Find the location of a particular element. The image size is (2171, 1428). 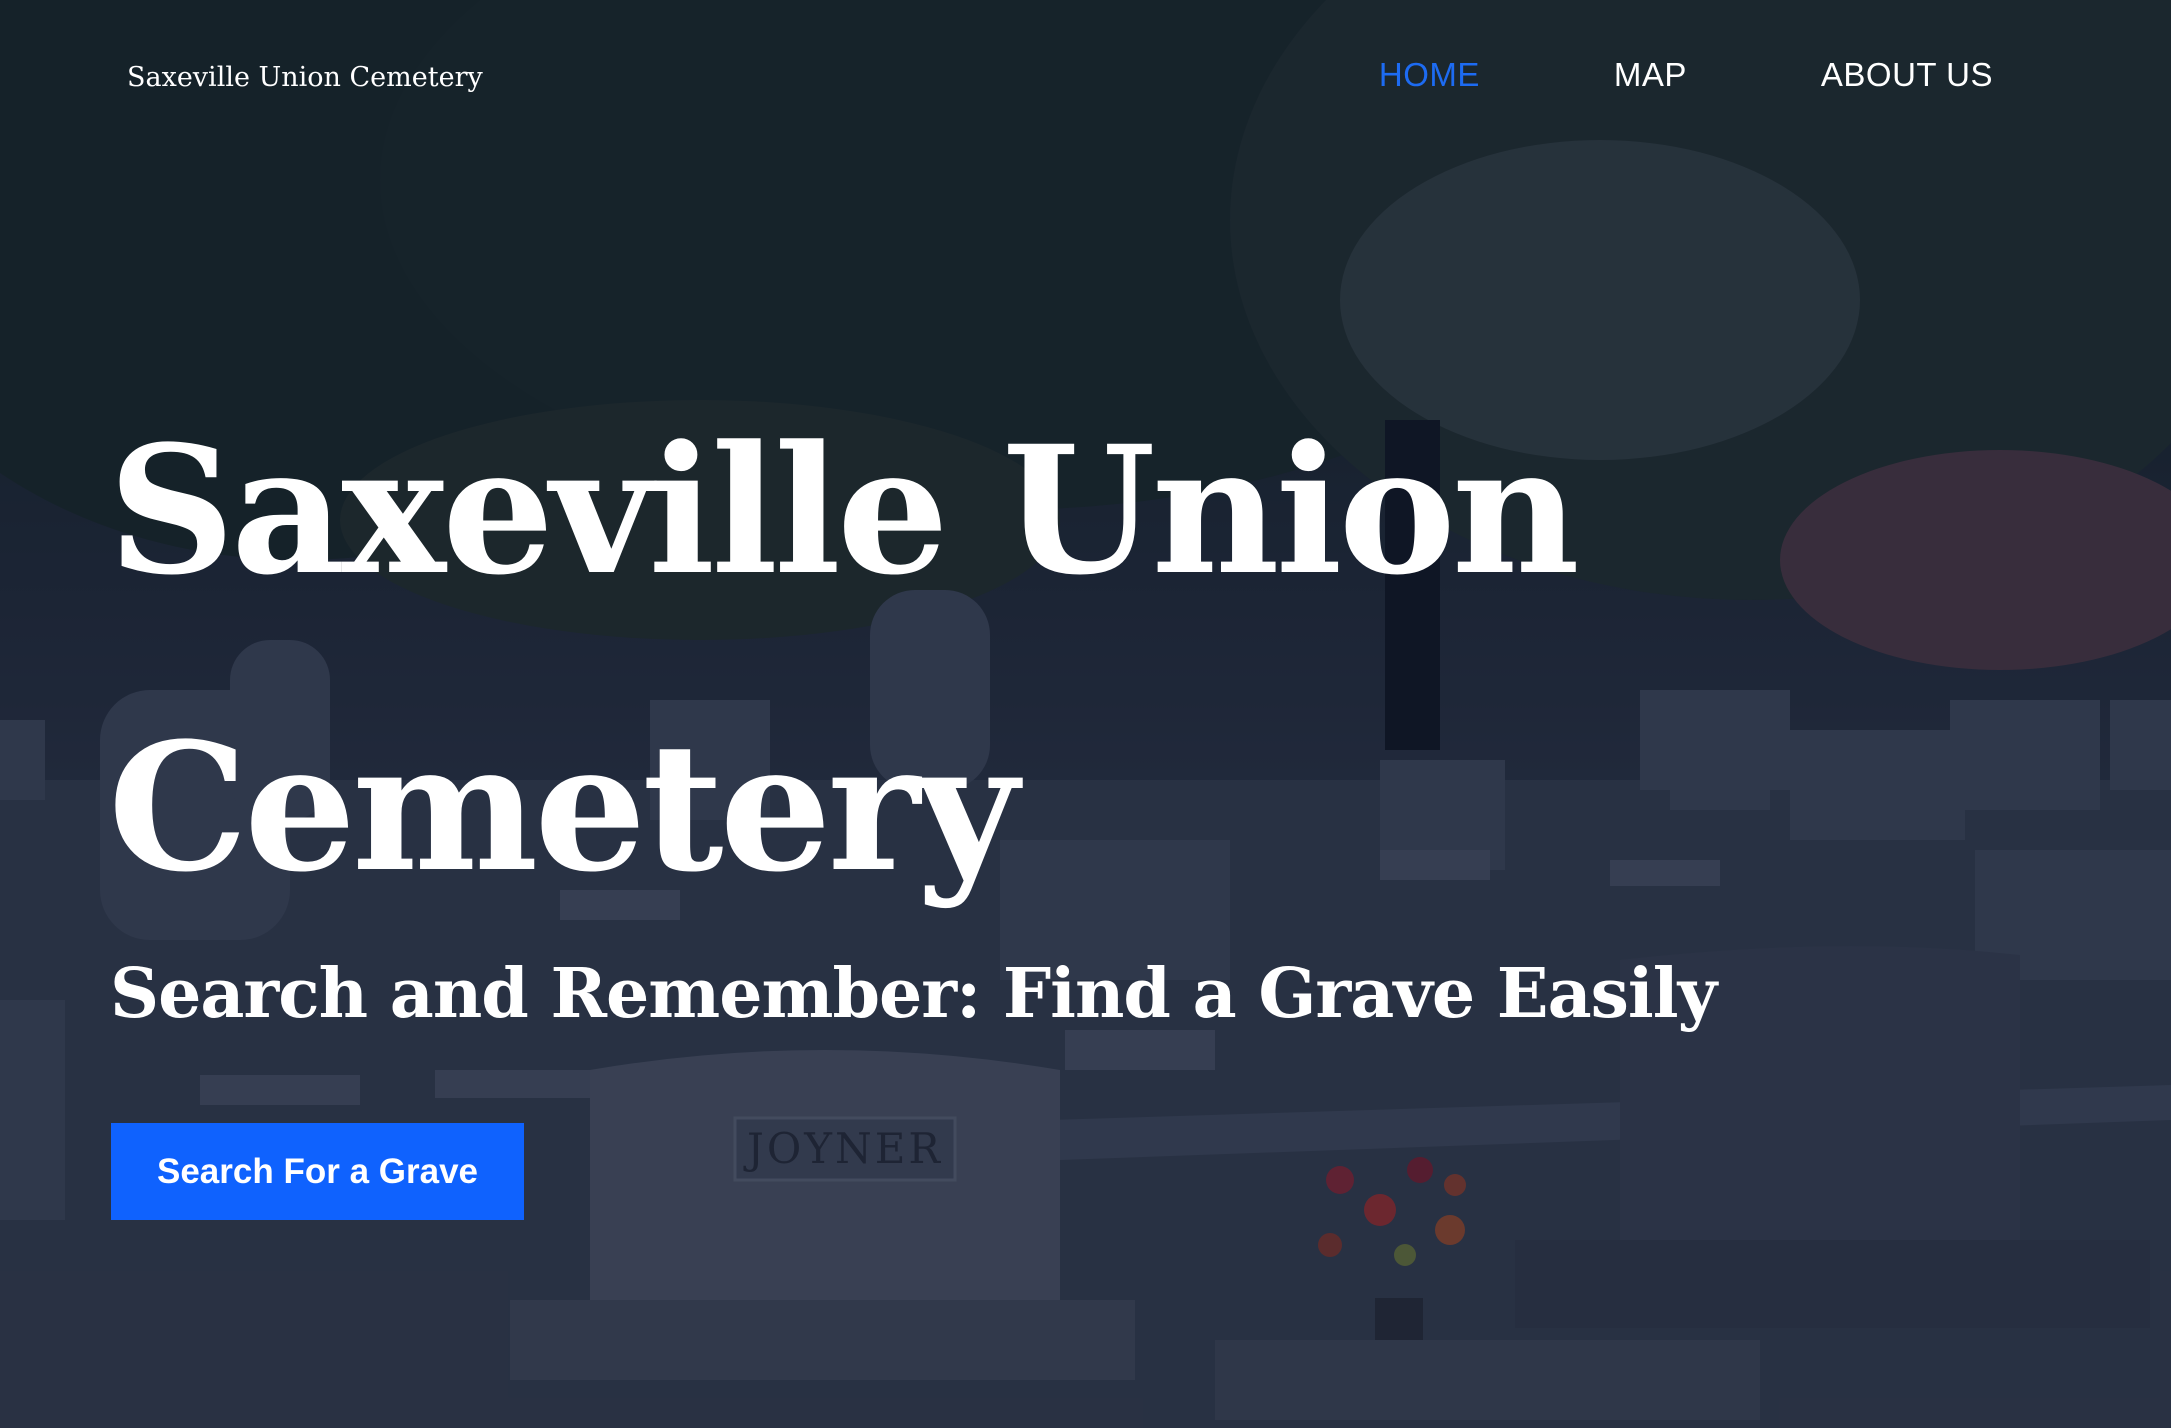

main-nav: HOME MAP ABOUT US is located at coordinates (1619, 75).